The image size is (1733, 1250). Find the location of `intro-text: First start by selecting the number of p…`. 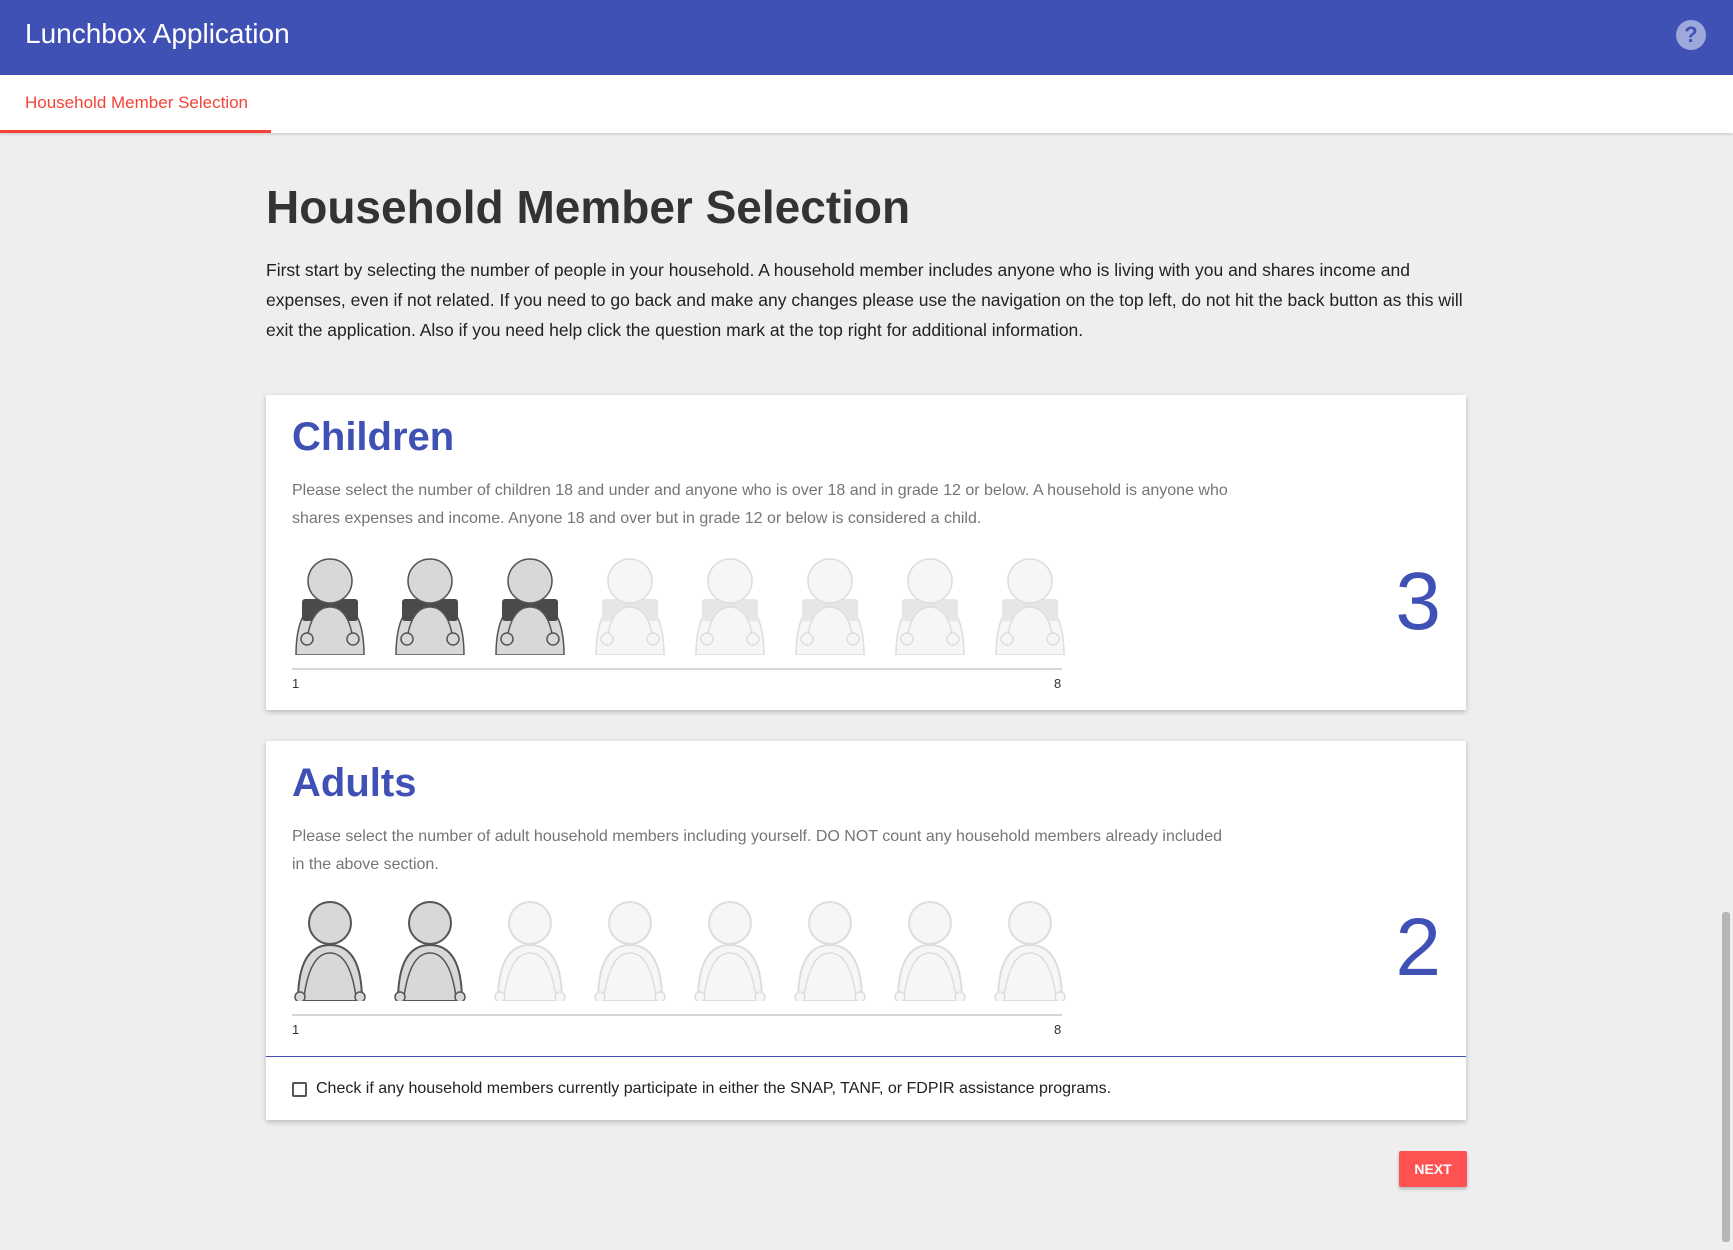

intro-text: First start by selecting the number of p… is located at coordinates (864, 300).